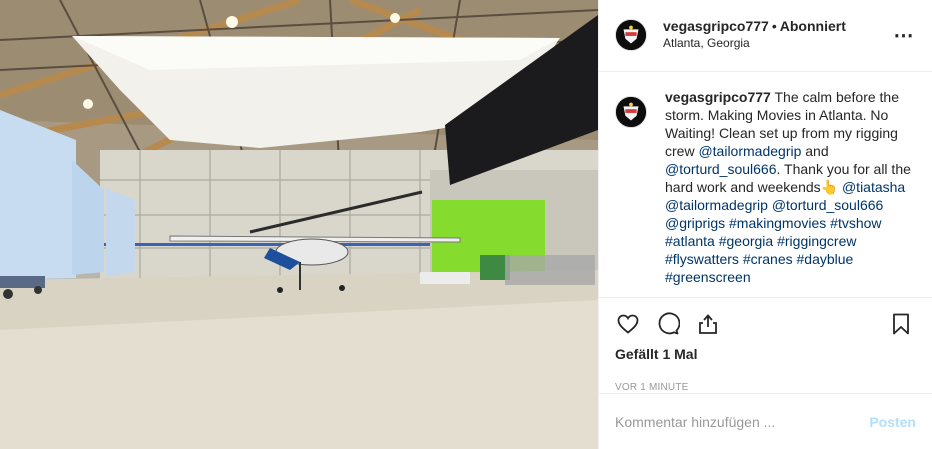 The width and height of the screenshot is (932, 449). I want to click on hashtag-link: #tvshow, so click(855, 223).